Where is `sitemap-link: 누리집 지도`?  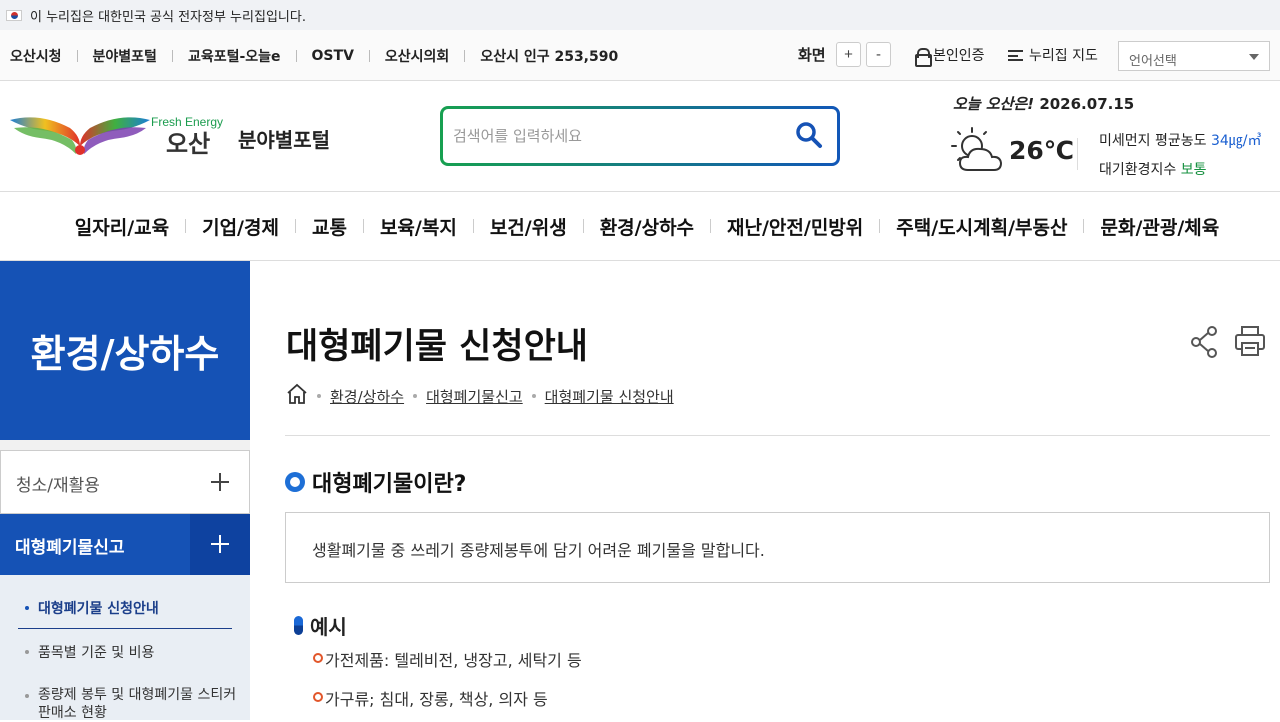 sitemap-link: 누리집 지도 is located at coordinates (1053, 55).